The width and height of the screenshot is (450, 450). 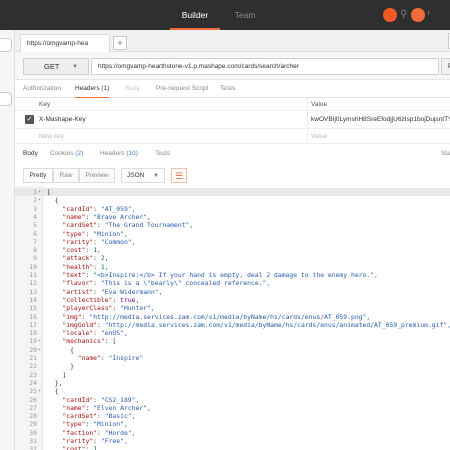 I want to click on code-text: "mechanics": [, so click(x=89, y=341).